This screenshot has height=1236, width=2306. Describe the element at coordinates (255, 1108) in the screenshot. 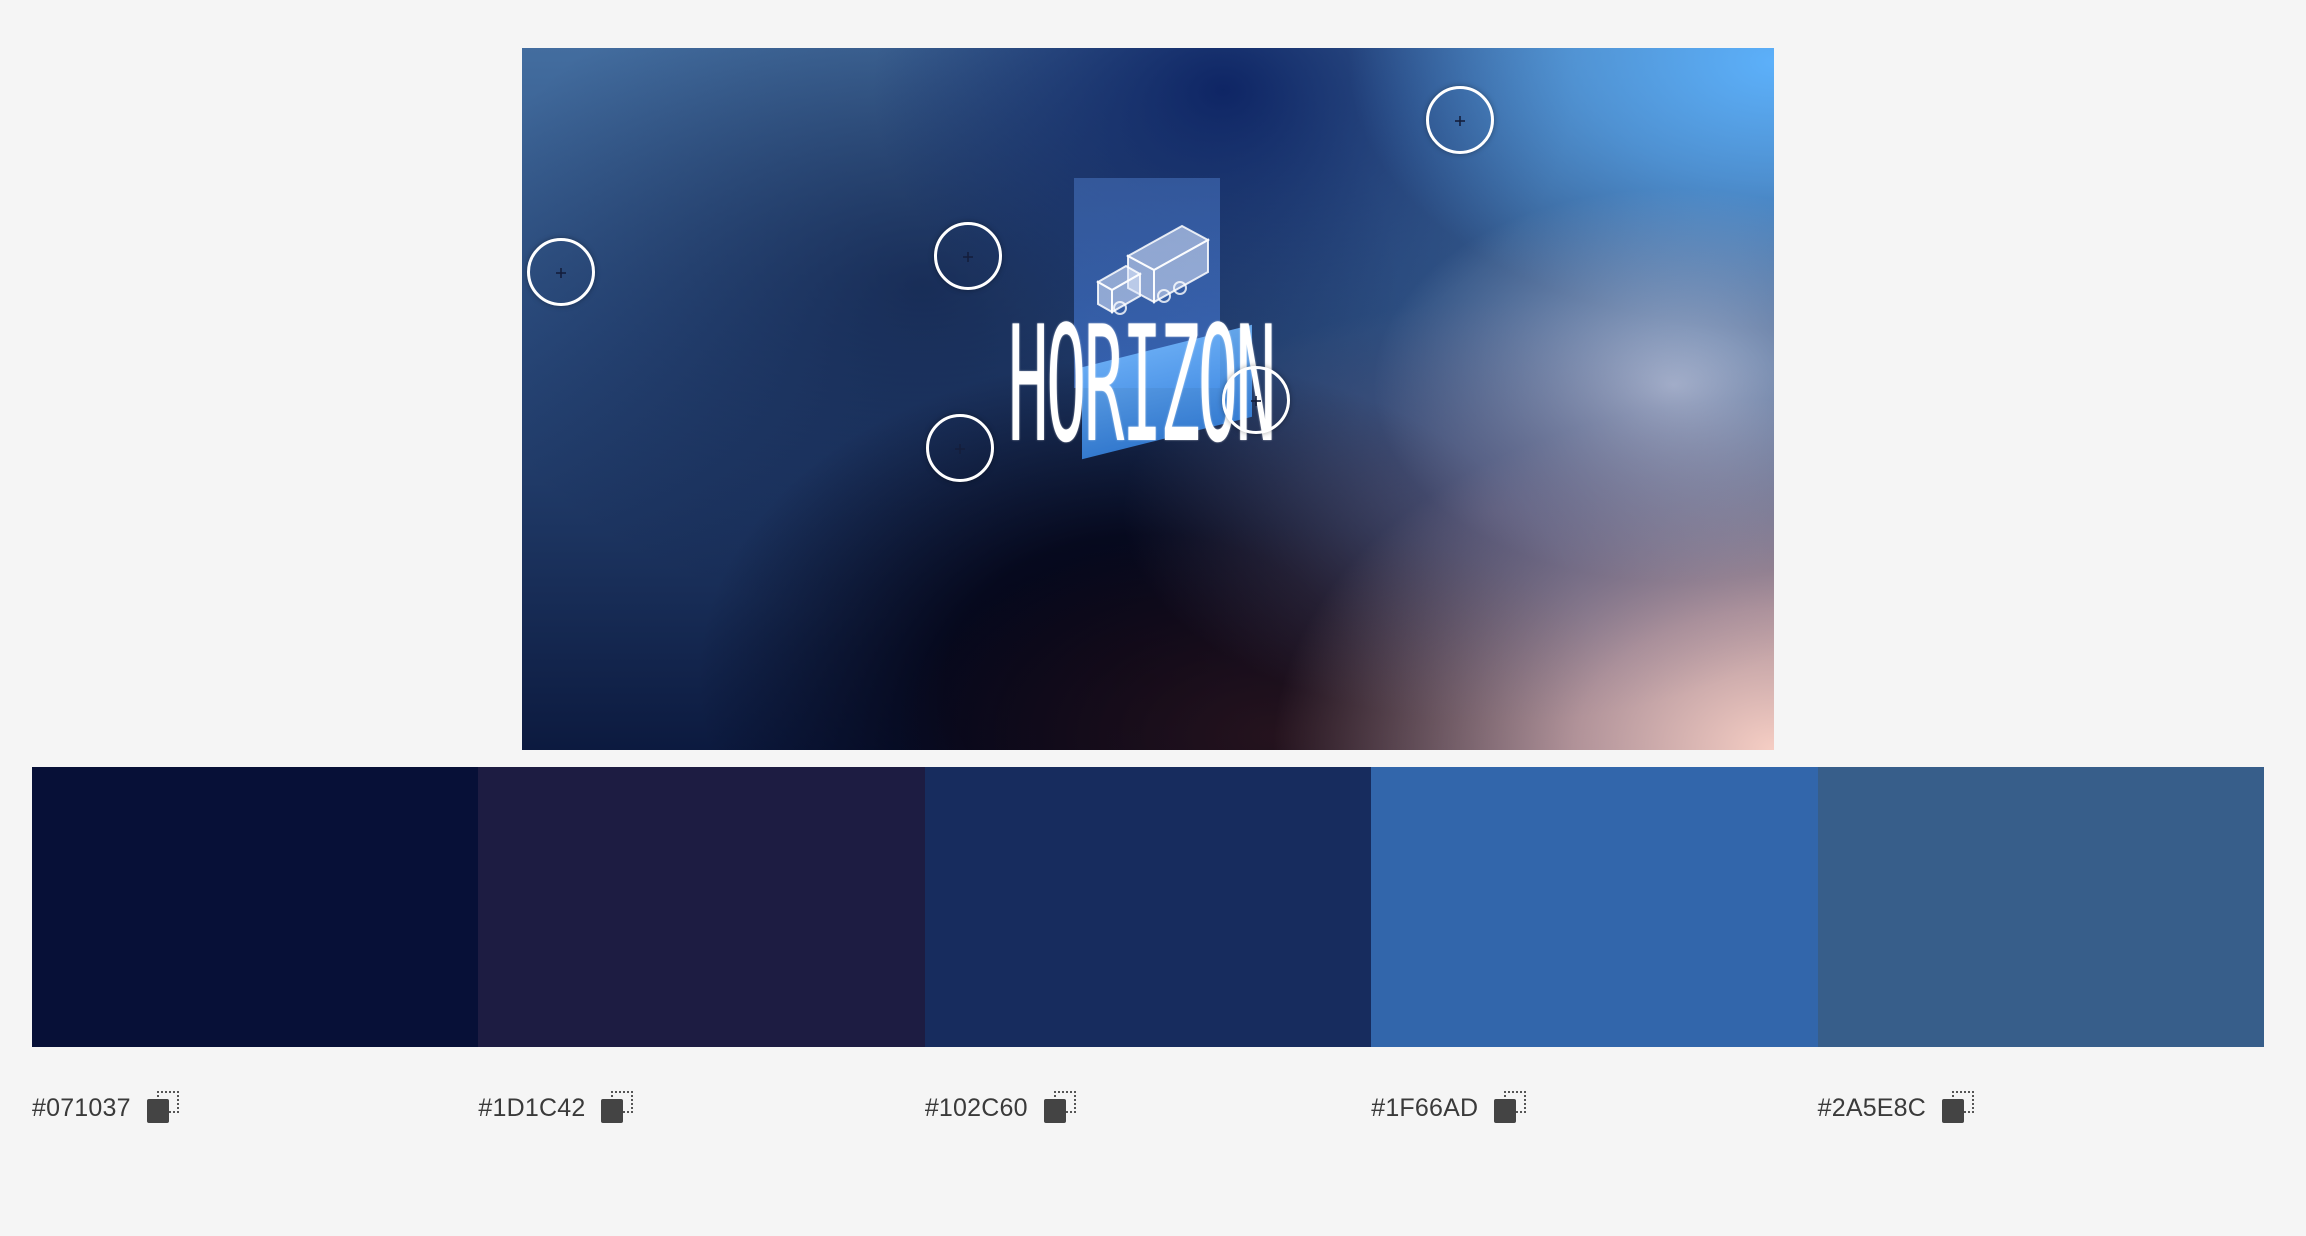

I see `hex-code-item: #071037` at that location.